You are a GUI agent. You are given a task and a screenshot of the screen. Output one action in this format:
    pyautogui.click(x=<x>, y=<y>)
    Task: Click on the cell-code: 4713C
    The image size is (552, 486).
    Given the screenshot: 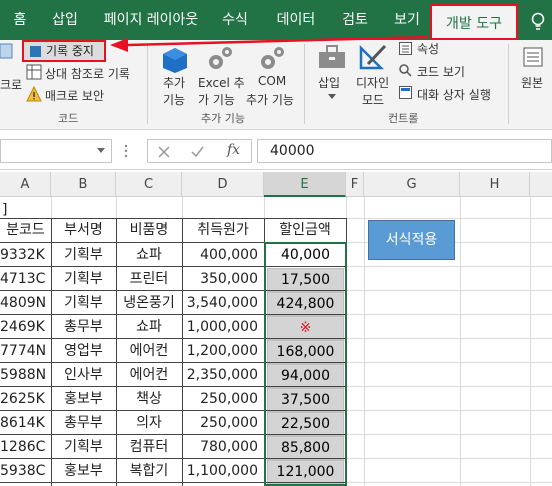 What is the action you would take?
    pyautogui.click(x=25, y=279)
    